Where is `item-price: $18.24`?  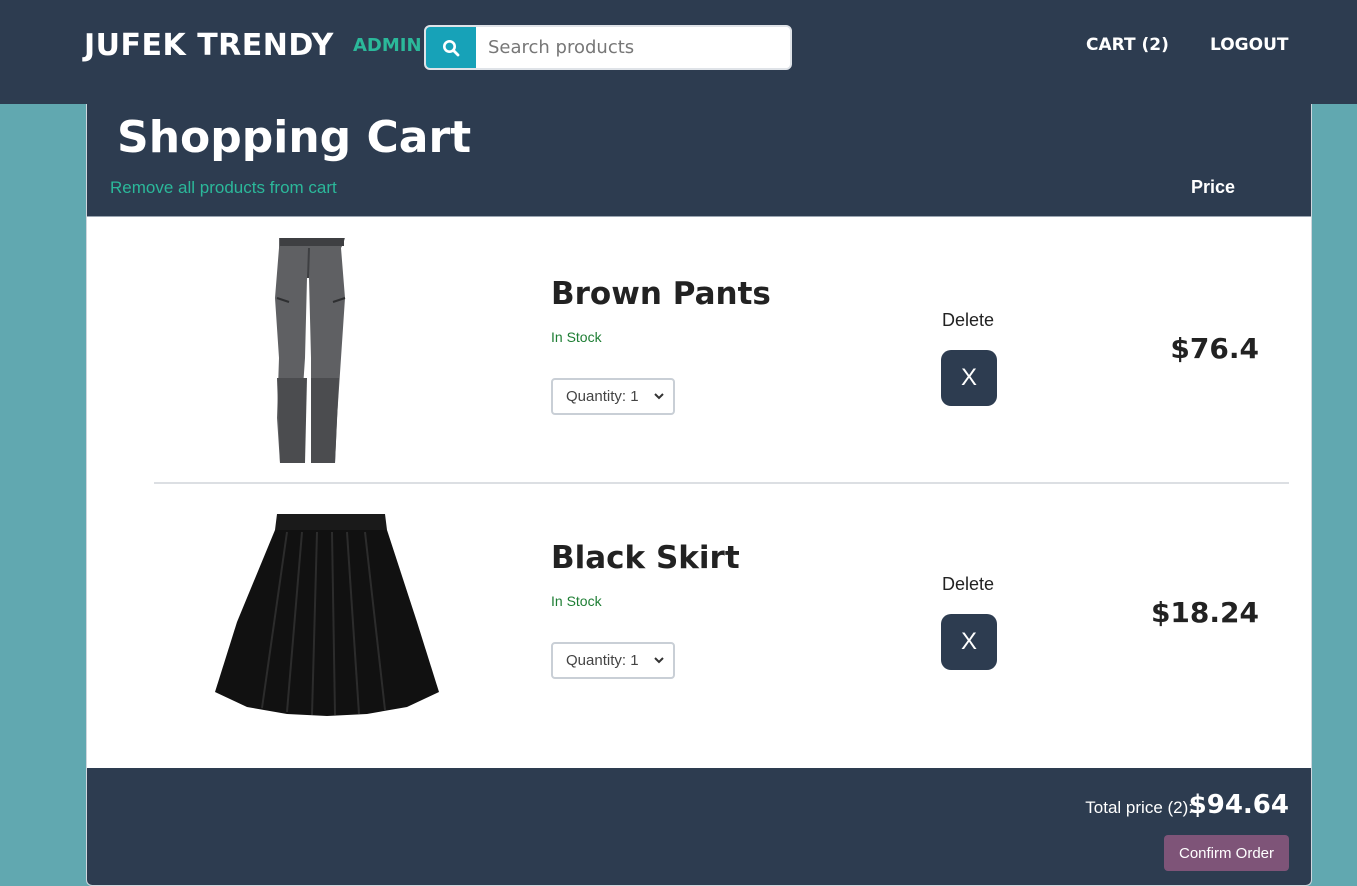 item-price: $18.24 is located at coordinates (1204, 612).